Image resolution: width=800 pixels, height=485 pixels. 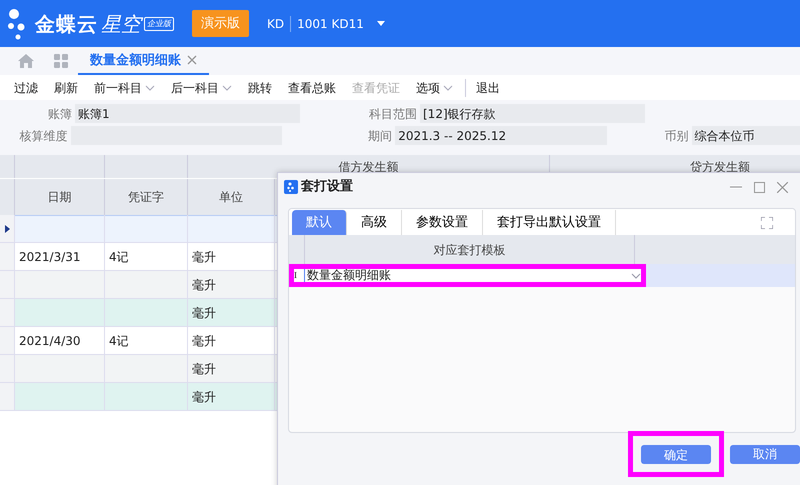 What do you see at coordinates (43, 136) in the screenshot?
I see `field-label: 核算维度` at bounding box center [43, 136].